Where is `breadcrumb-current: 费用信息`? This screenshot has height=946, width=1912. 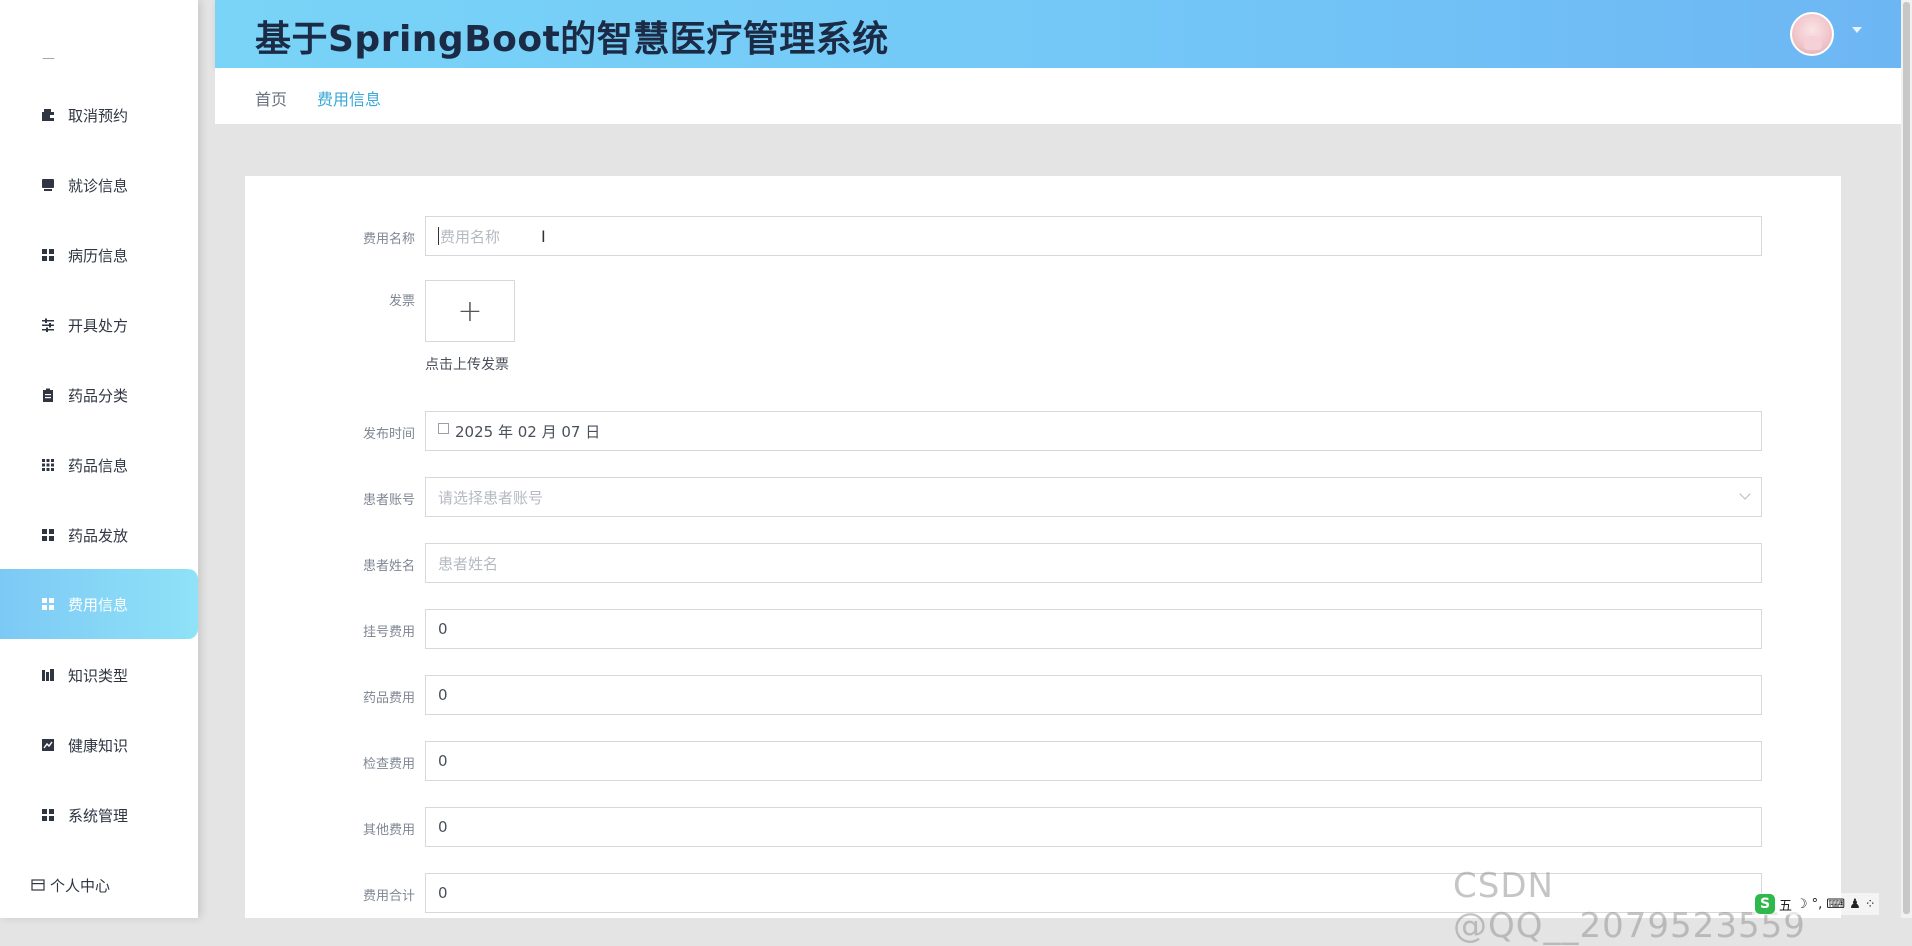 breadcrumb-current: 费用信息 is located at coordinates (349, 99).